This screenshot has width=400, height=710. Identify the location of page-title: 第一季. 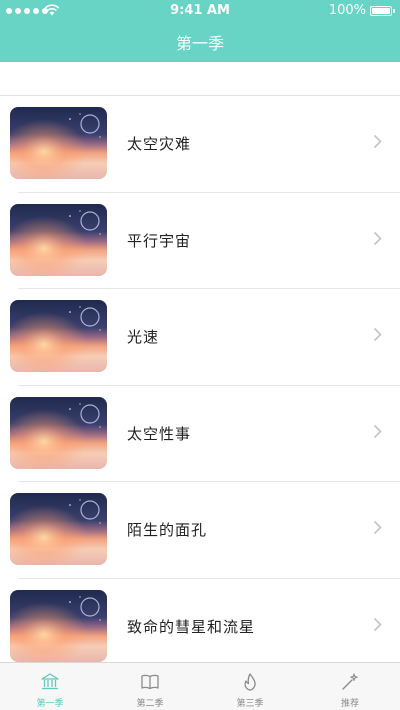
(199, 43).